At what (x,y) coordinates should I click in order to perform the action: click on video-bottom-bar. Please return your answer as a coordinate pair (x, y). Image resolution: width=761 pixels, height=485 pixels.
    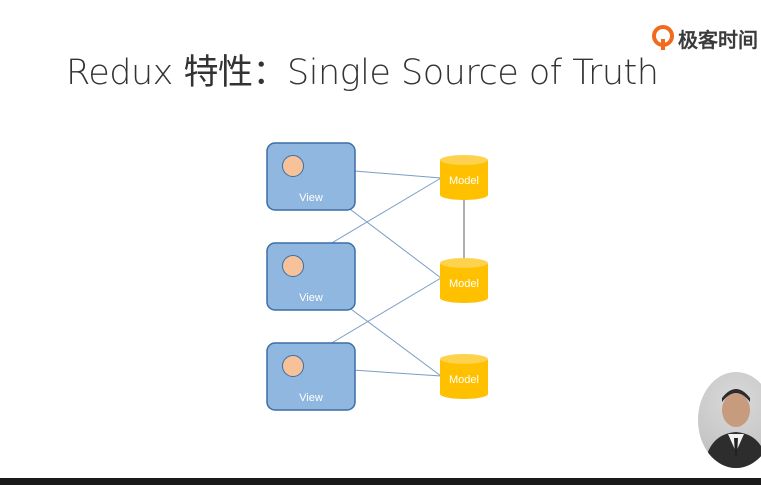
    Looking at the image, I should click on (380, 481).